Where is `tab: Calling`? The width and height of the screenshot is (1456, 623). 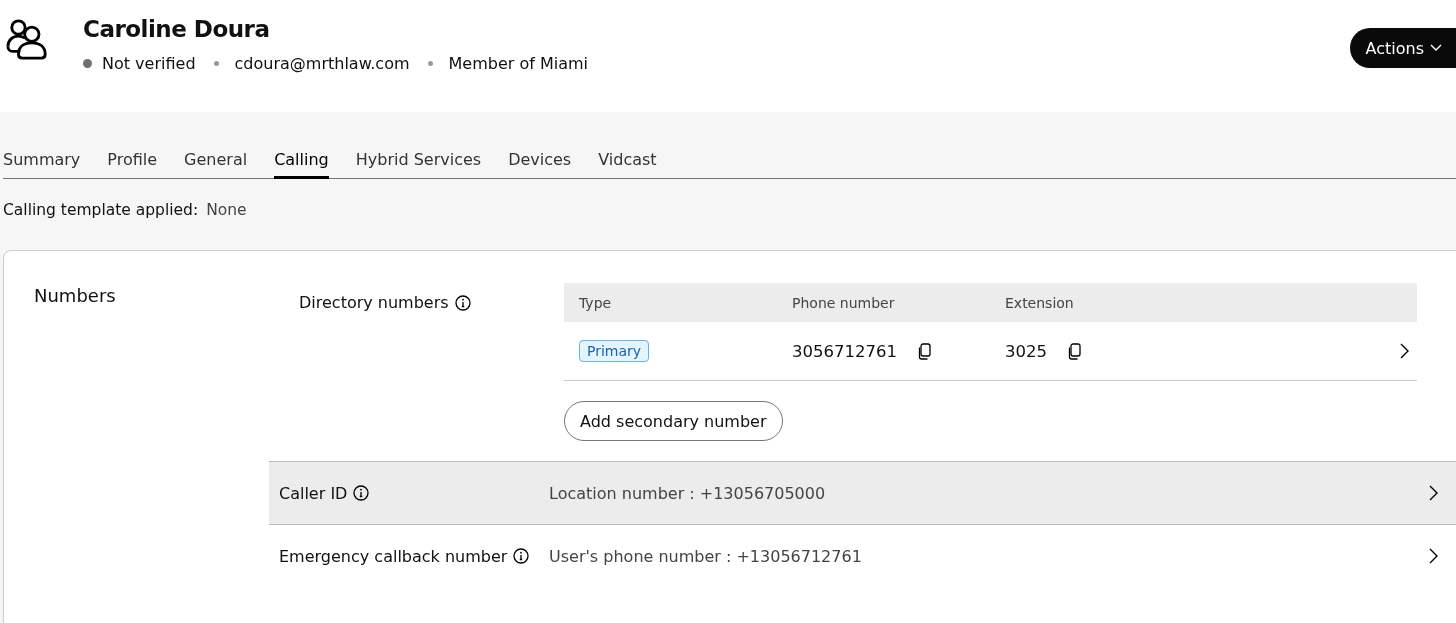
tab: Calling is located at coordinates (301, 164).